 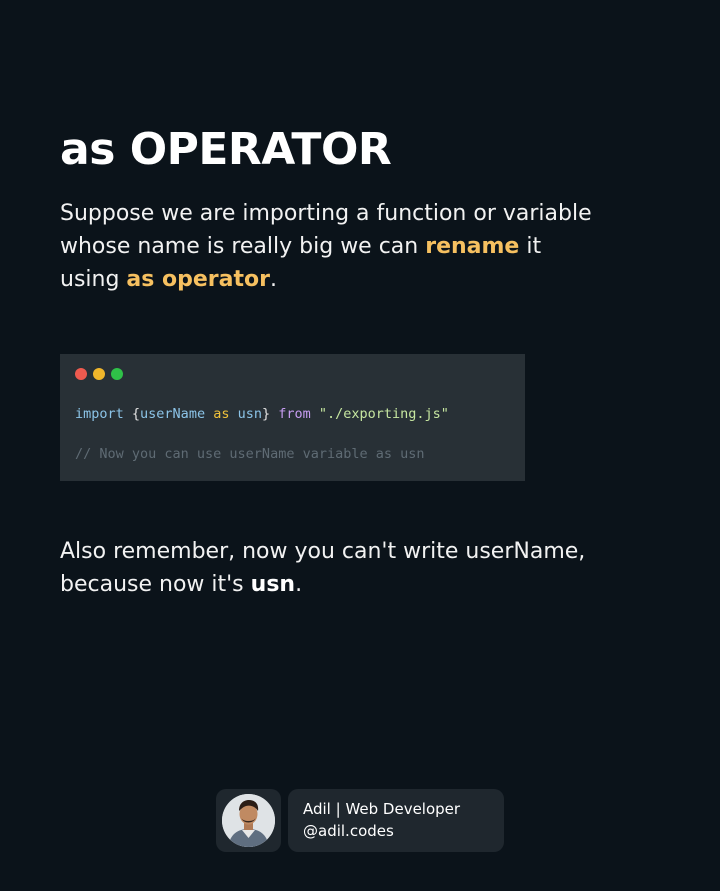 I want to click on window-controls, so click(x=99, y=374).